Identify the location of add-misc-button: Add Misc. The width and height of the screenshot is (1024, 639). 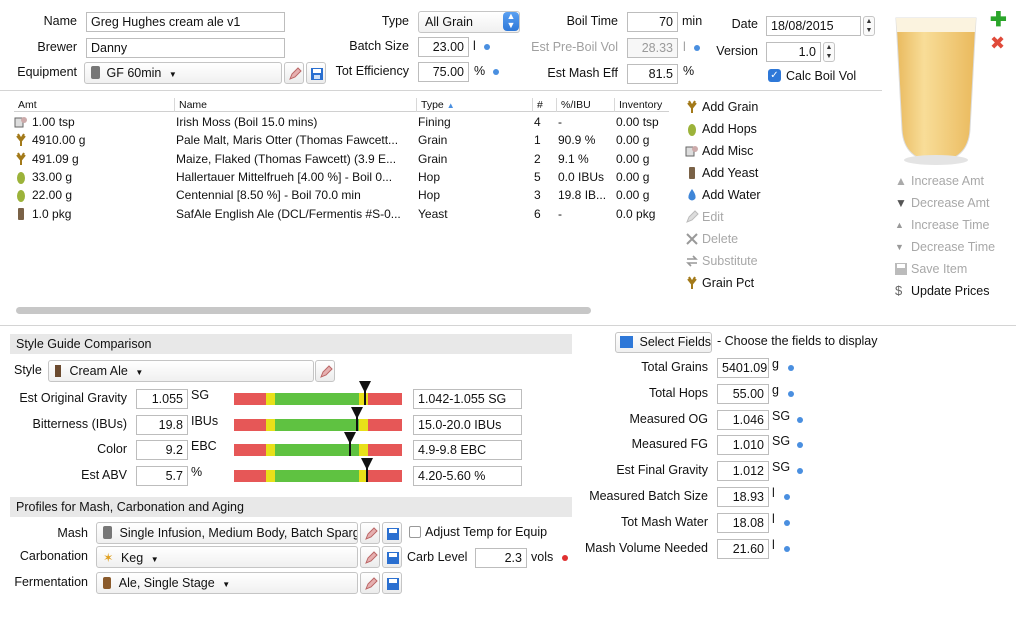
(745, 152).